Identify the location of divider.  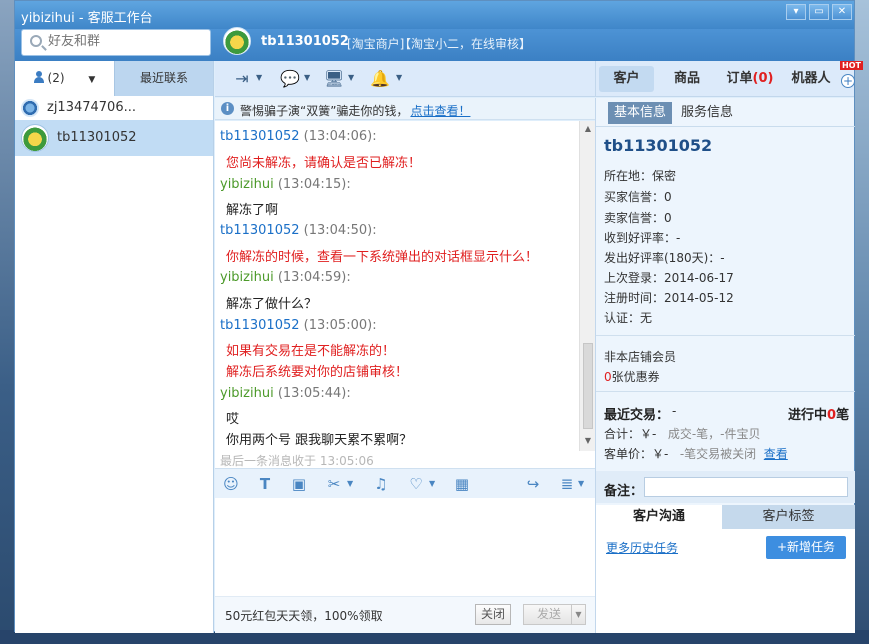
(725, 335).